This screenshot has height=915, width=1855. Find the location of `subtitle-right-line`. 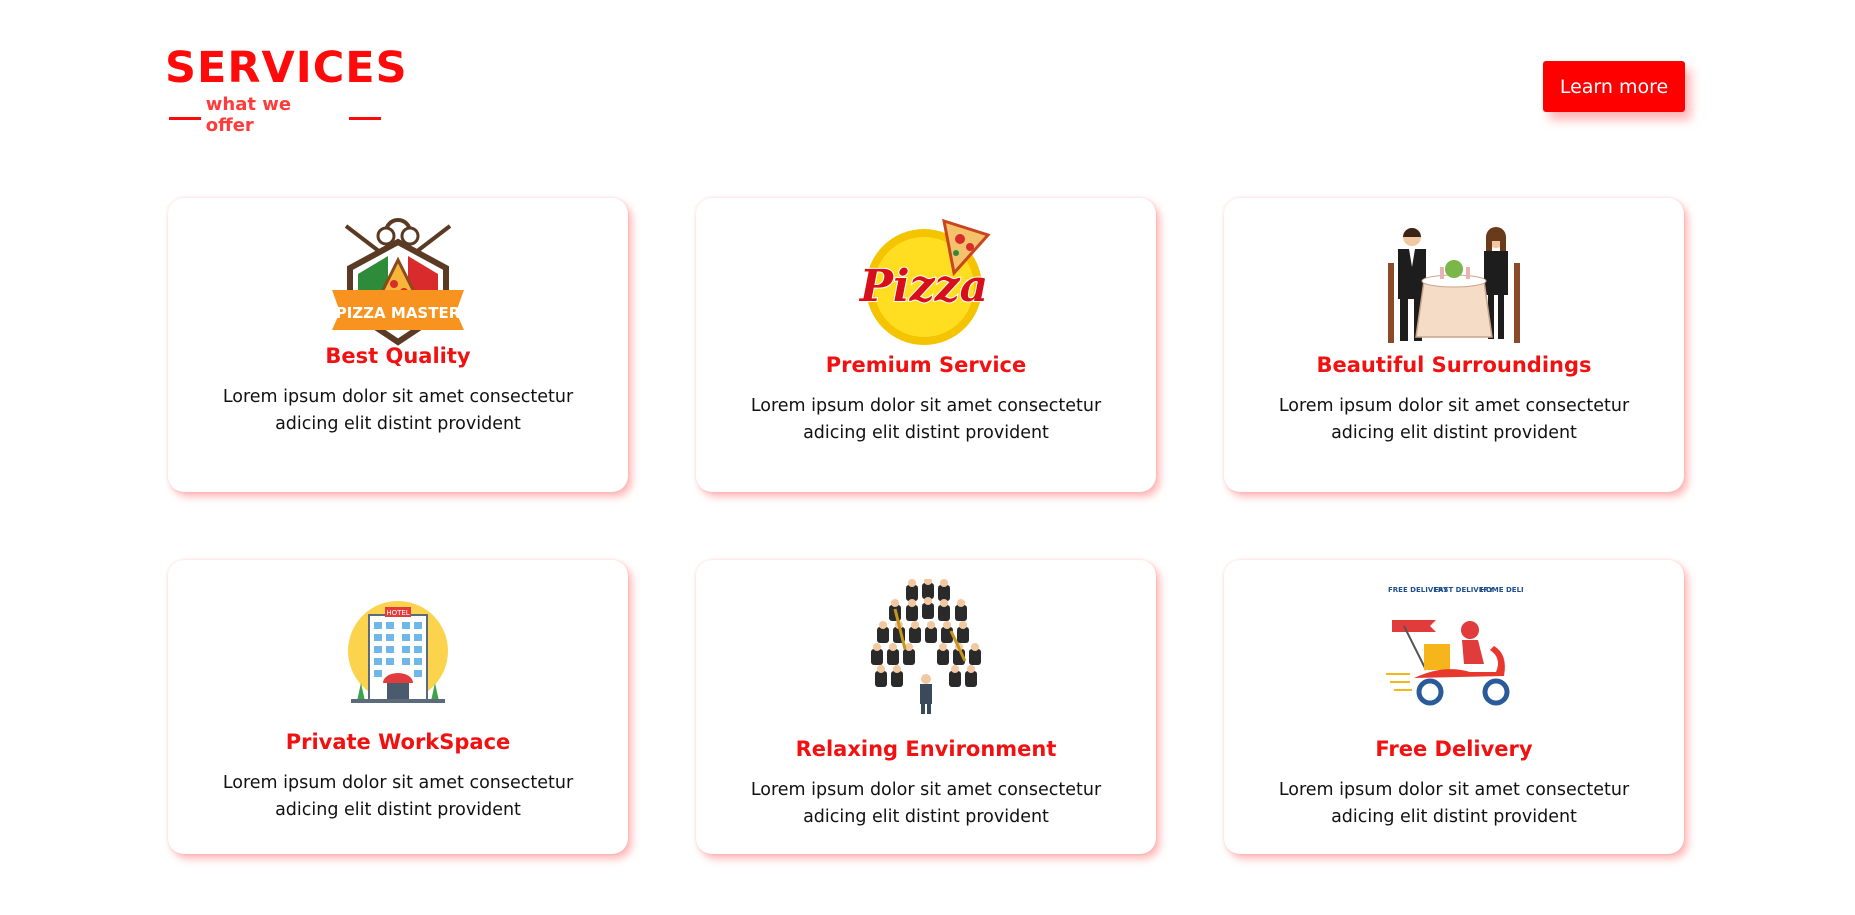

subtitle-right-line is located at coordinates (365, 118).